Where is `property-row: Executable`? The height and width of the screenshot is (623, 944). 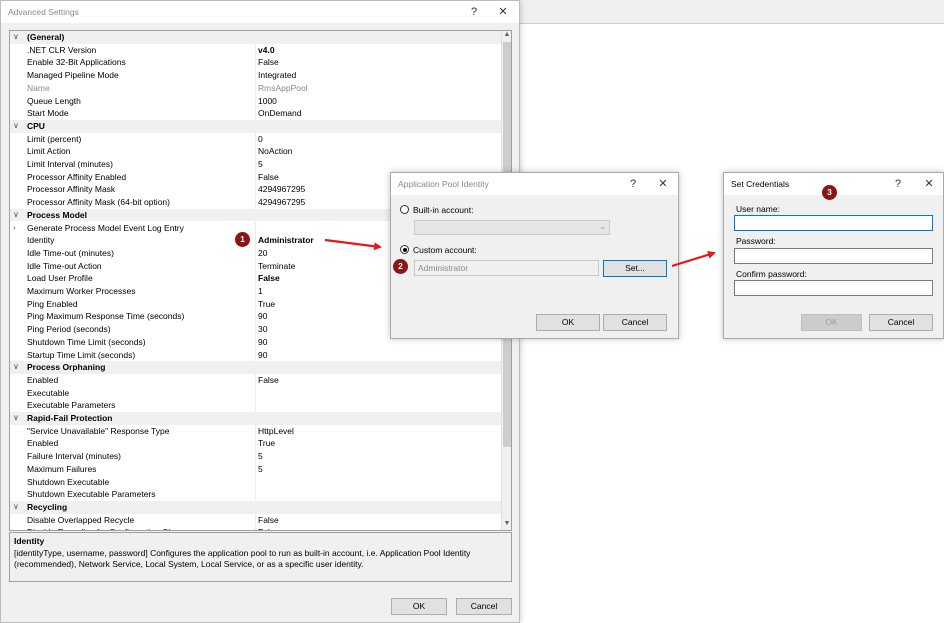 property-row: Executable is located at coordinates (256, 393).